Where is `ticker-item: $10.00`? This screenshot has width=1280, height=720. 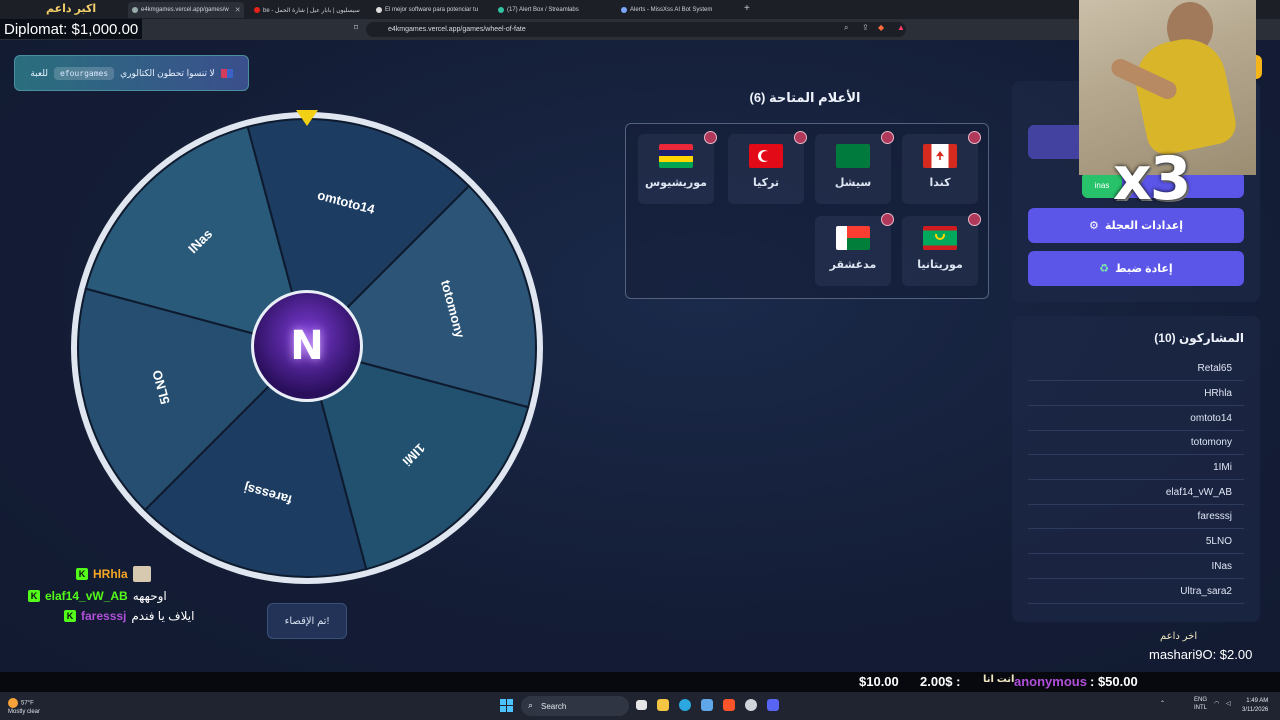
ticker-item: $10.00 is located at coordinates (879, 681).